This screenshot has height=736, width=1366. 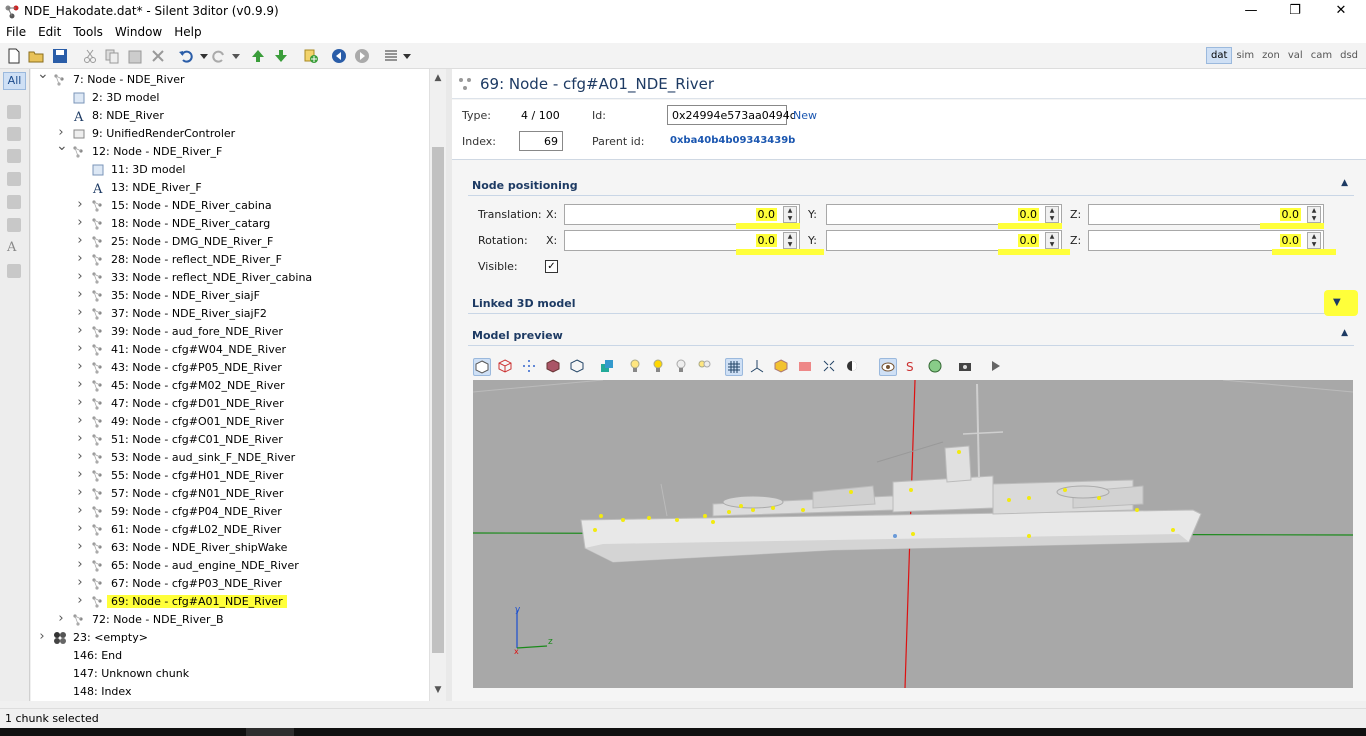 What do you see at coordinates (230, 314) in the screenshot?
I see `tree-row: › 37: Node - NDE_River_siajF2` at bounding box center [230, 314].